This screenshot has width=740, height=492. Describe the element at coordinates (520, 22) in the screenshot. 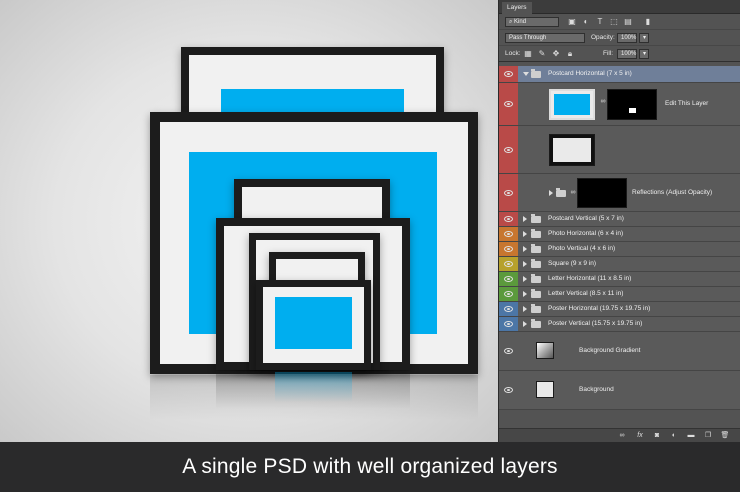

I see `filter-kind-label: Kind` at that location.